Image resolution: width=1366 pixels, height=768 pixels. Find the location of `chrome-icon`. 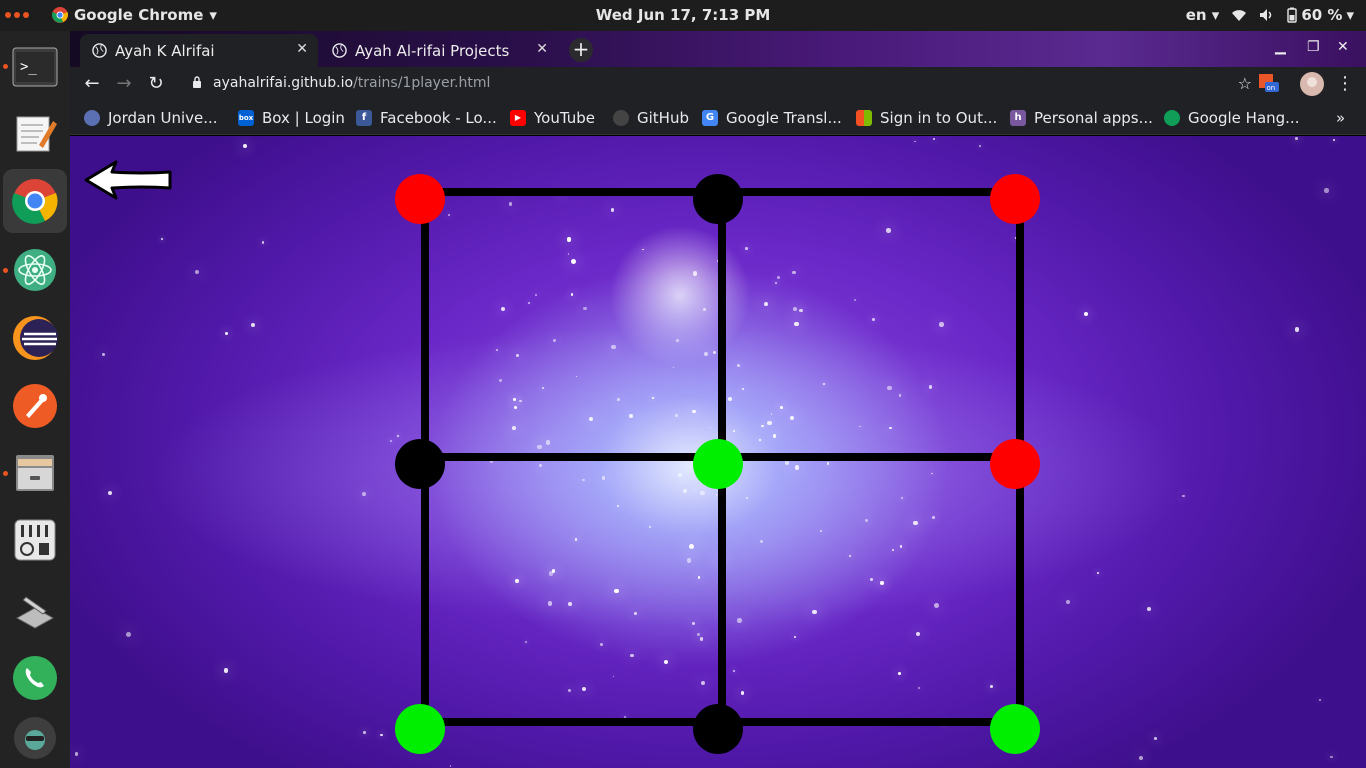

chrome-icon is located at coordinates (35, 201).